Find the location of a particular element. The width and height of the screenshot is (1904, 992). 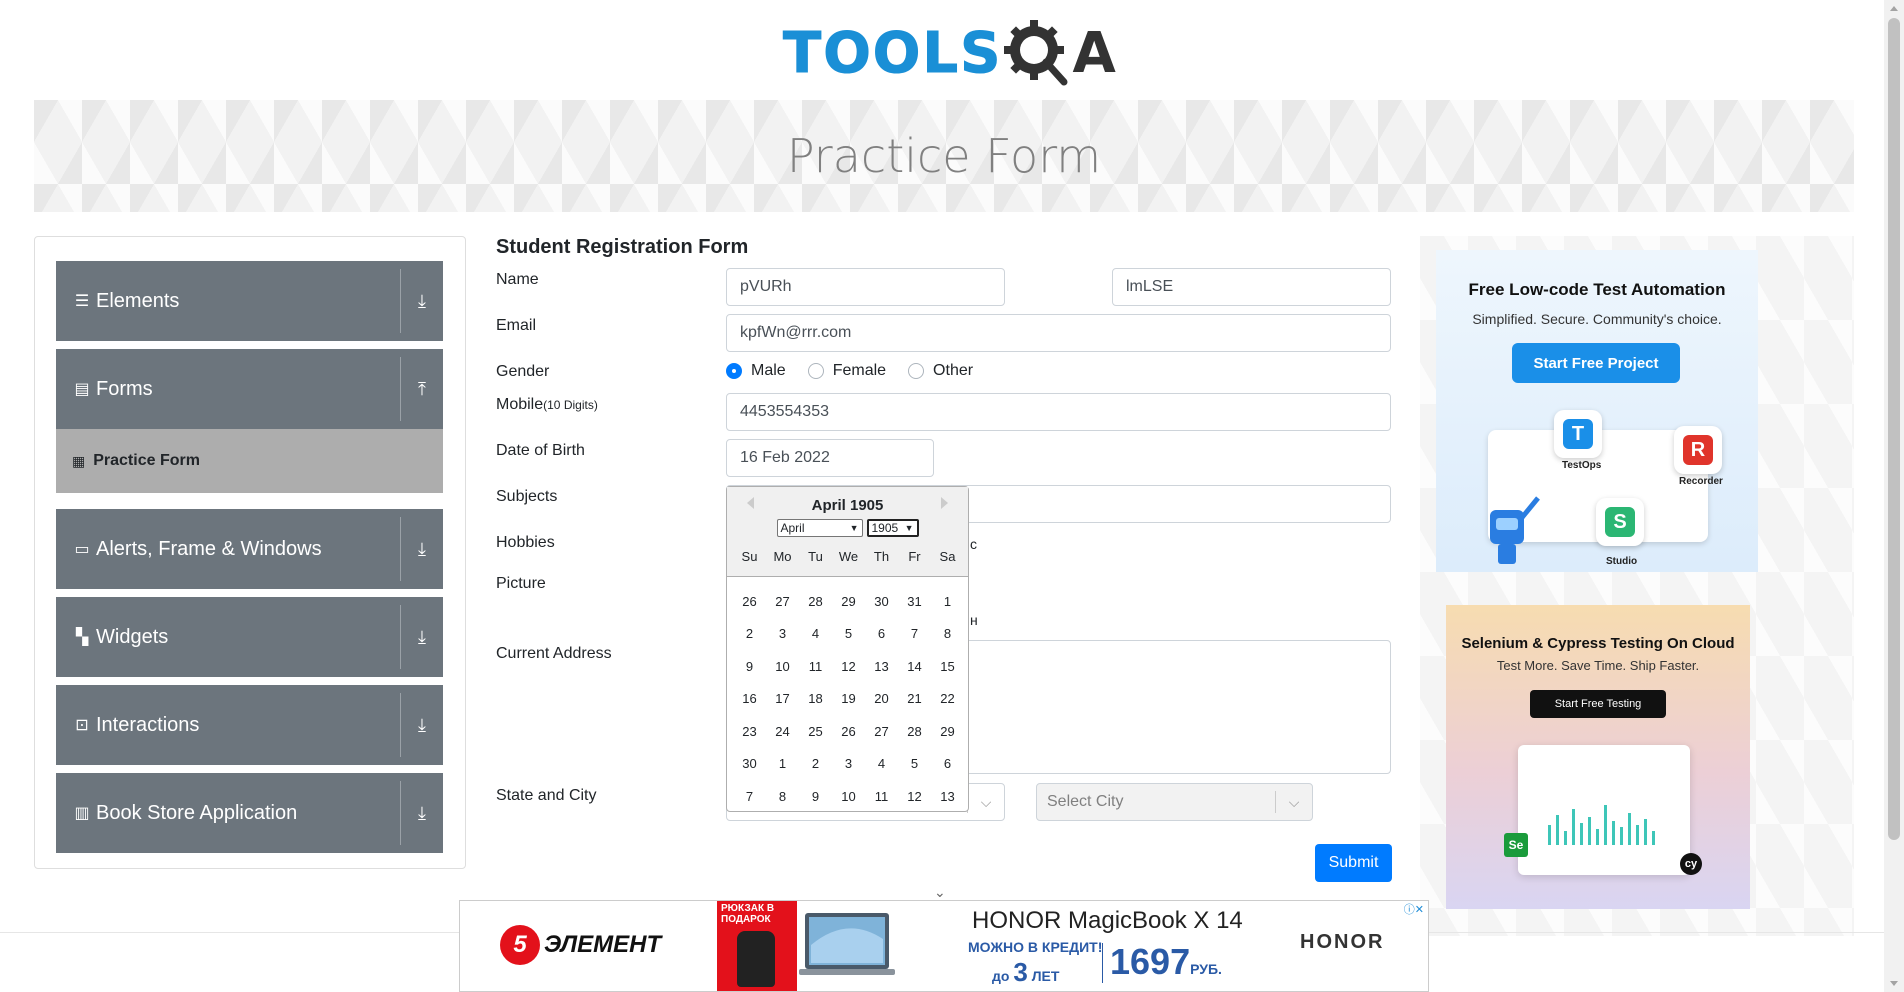

calendar-day: 15 is located at coordinates (947, 666).